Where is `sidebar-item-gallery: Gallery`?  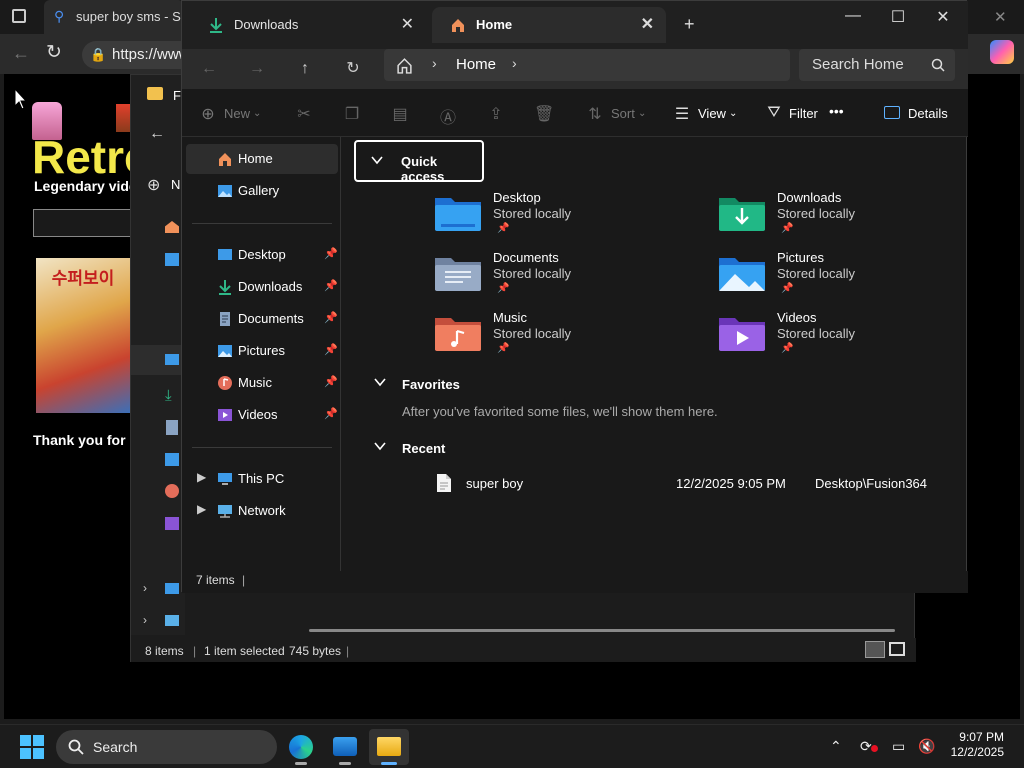
sidebar-item-gallery: Gallery is located at coordinates (262, 191).